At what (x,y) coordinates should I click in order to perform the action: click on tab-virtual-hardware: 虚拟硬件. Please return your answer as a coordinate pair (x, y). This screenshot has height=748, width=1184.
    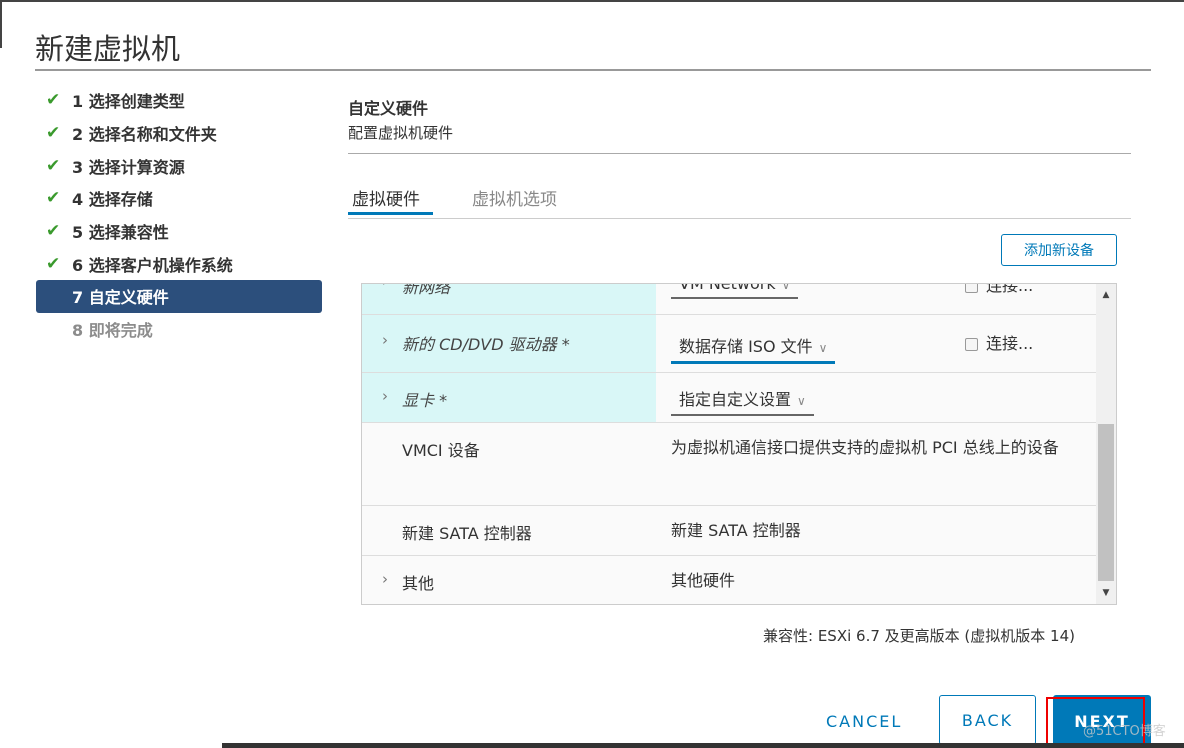
    Looking at the image, I should click on (386, 197).